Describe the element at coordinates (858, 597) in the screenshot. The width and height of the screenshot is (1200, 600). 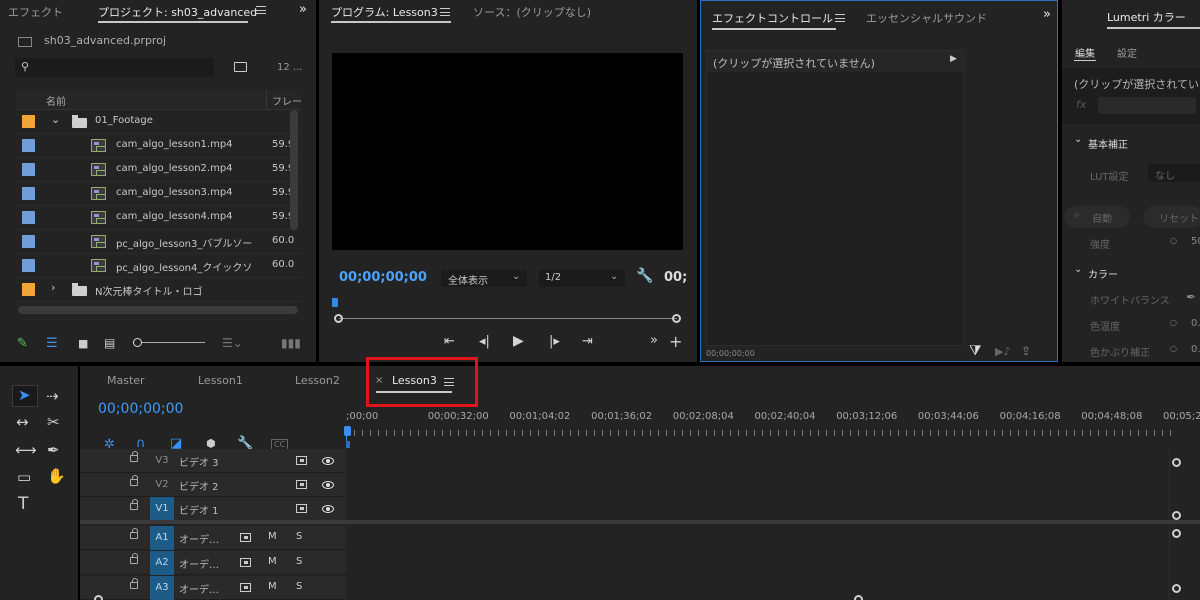
I see `h-scroll-right-handle` at that location.